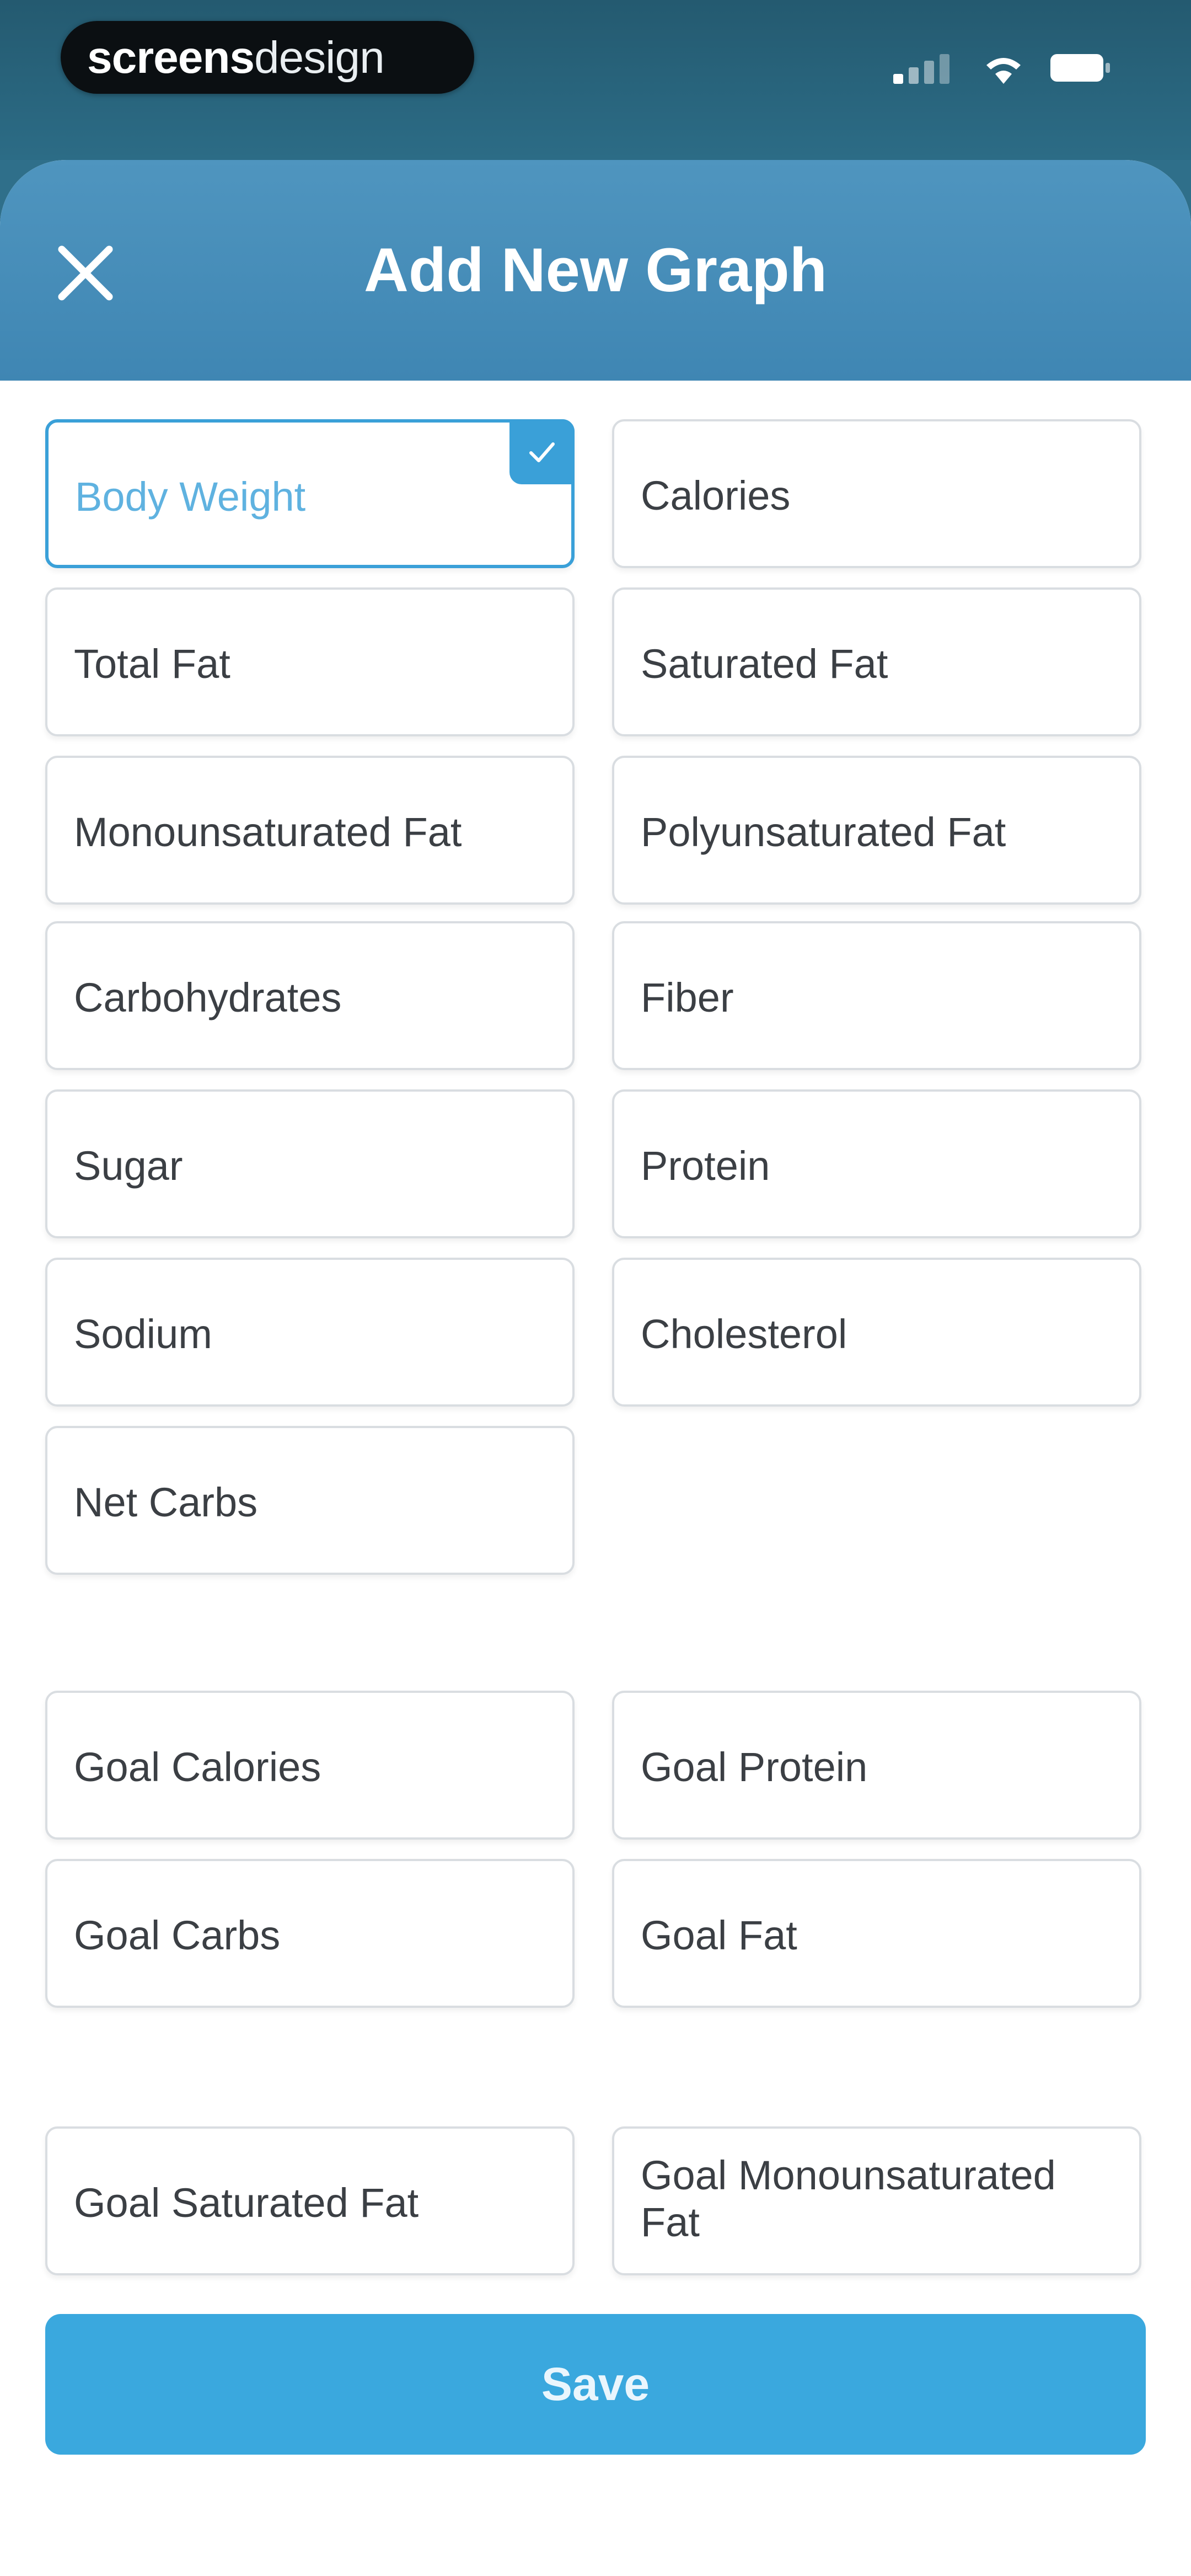 The width and height of the screenshot is (1191, 2576). I want to click on check-badge, so click(542, 451).